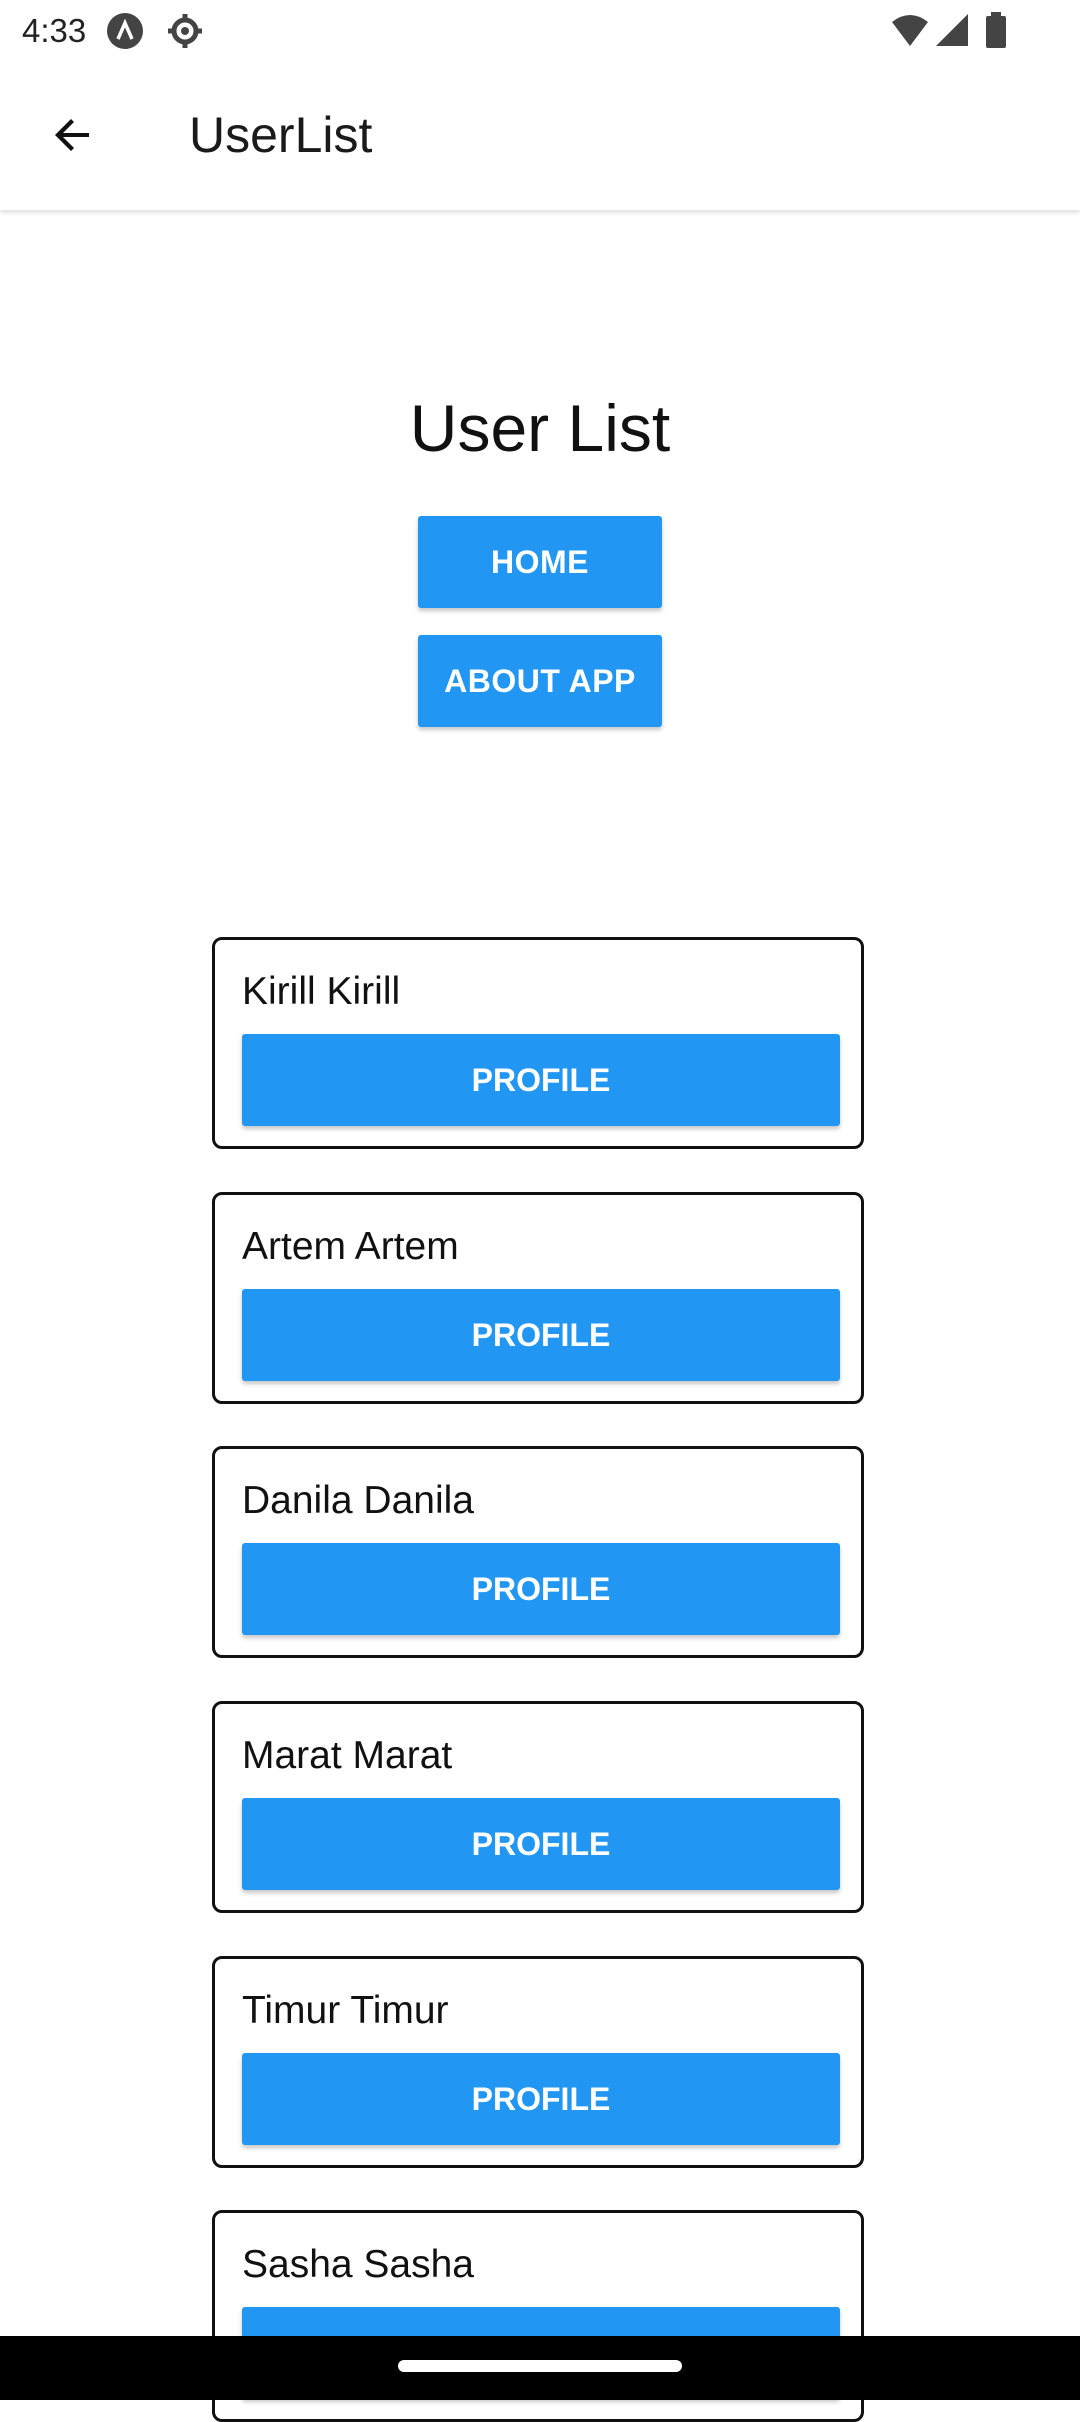 The image size is (1080, 2422). What do you see at coordinates (540, 136) in the screenshot?
I see `app-bar: UserList` at bounding box center [540, 136].